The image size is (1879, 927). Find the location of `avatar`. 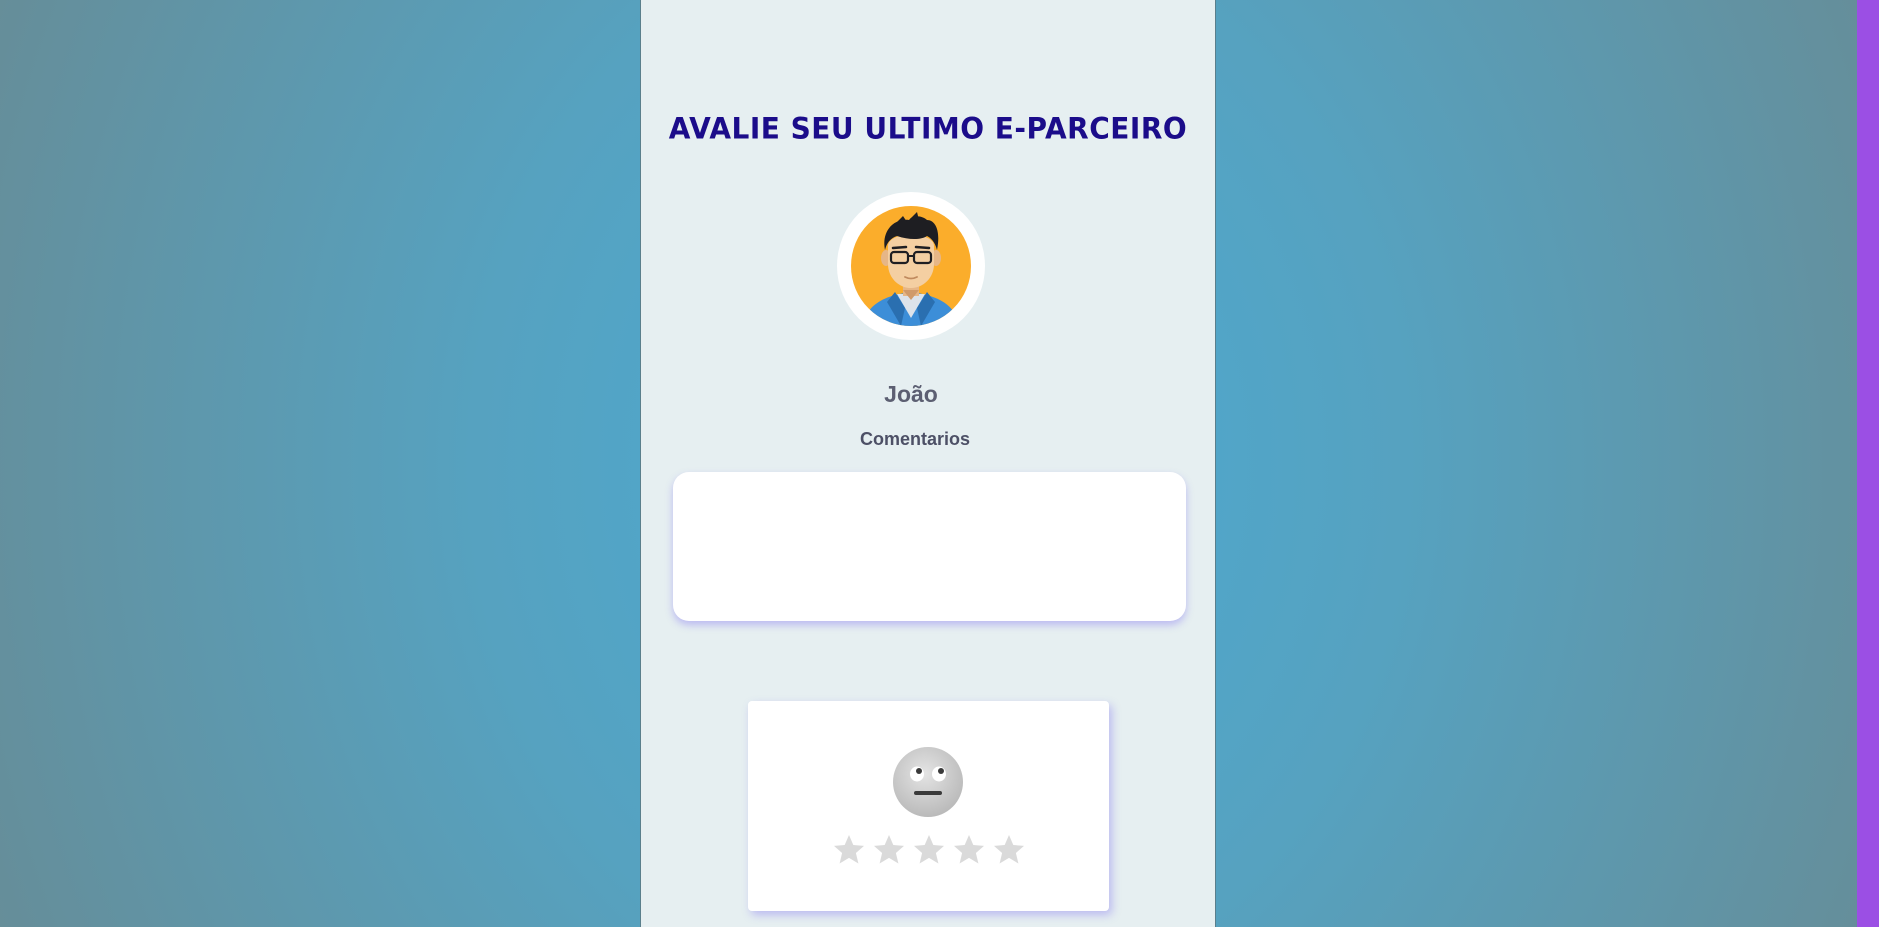

avatar is located at coordinates (911, 266).